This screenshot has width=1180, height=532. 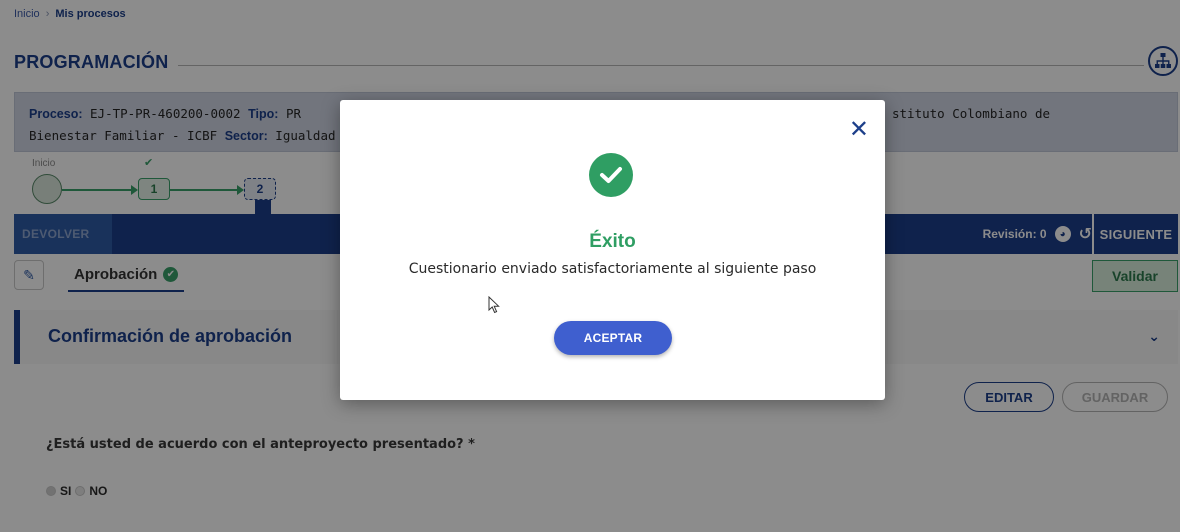 What do you see at coordinates (494, 305) in the screenshot?
I see `mouse-cursor-icon` at bounding box center [494, 305].